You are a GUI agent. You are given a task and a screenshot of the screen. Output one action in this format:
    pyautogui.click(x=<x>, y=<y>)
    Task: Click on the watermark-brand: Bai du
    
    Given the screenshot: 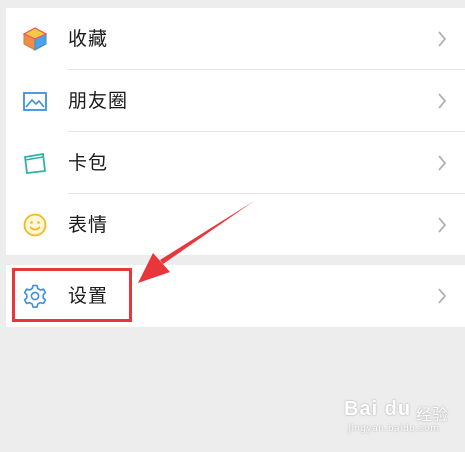 What is the action you would take?
    pyautogui.click(x=378, y=409)
    